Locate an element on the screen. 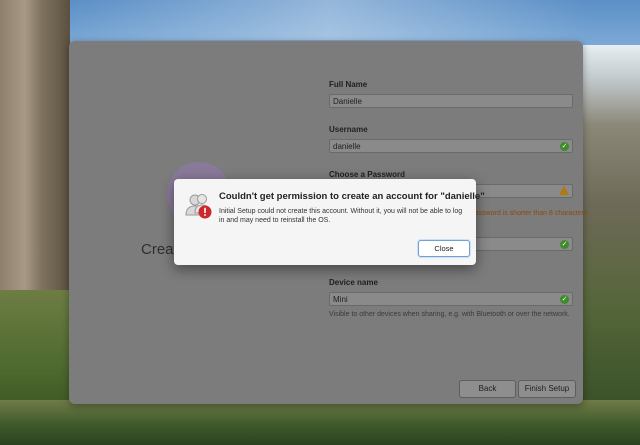 The width and height of the screenshot is (640, 445). full-name-field: Danielle is located at coordinates (451, 101).